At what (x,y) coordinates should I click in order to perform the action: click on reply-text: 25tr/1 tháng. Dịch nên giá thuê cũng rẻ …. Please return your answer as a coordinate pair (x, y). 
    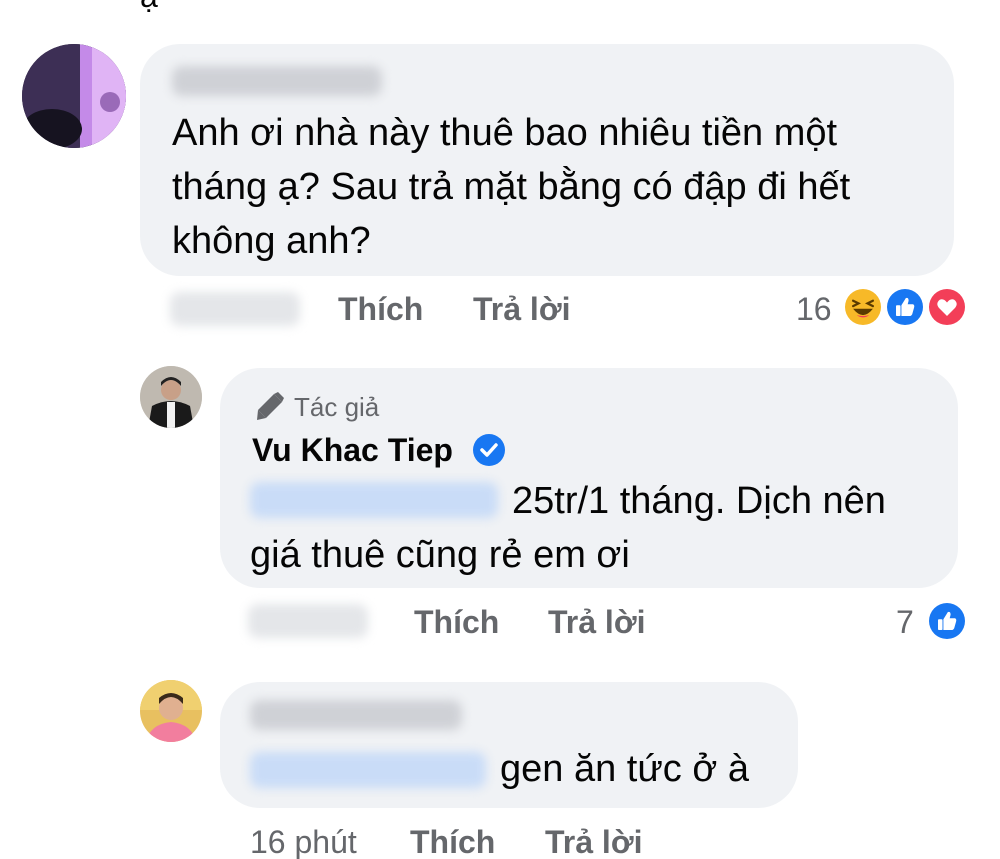
    Looking at the image, I should click on (568, 528).